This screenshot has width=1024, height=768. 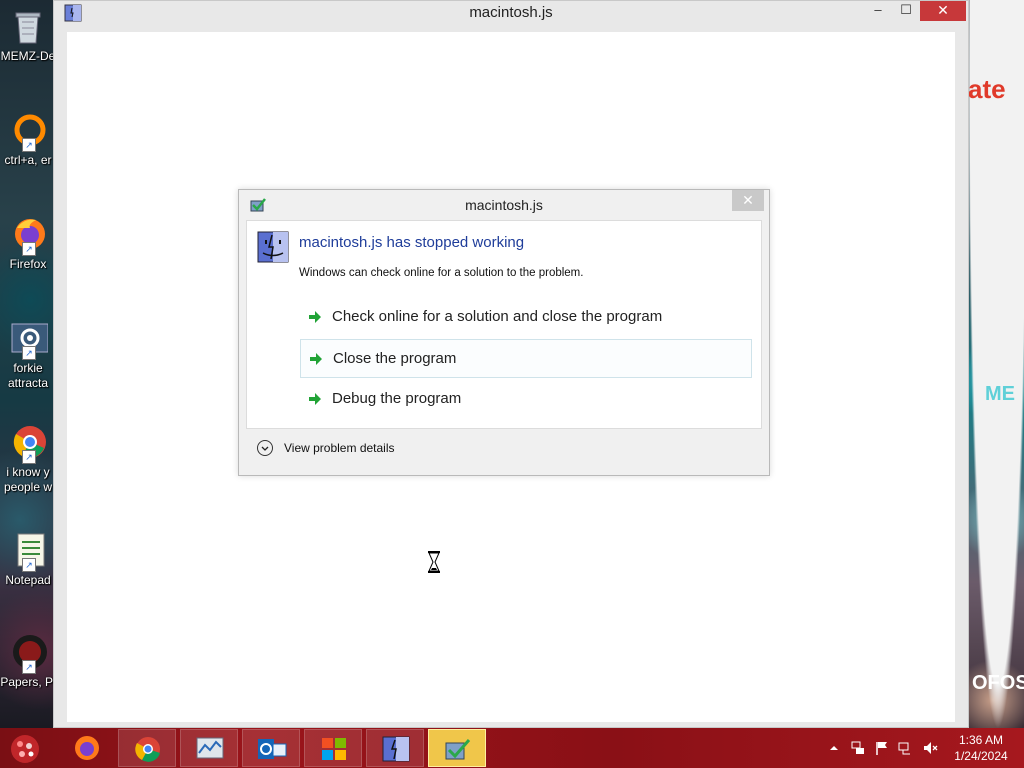 I want to click on window-title: macintosh.js, so click(x=511, y=12).